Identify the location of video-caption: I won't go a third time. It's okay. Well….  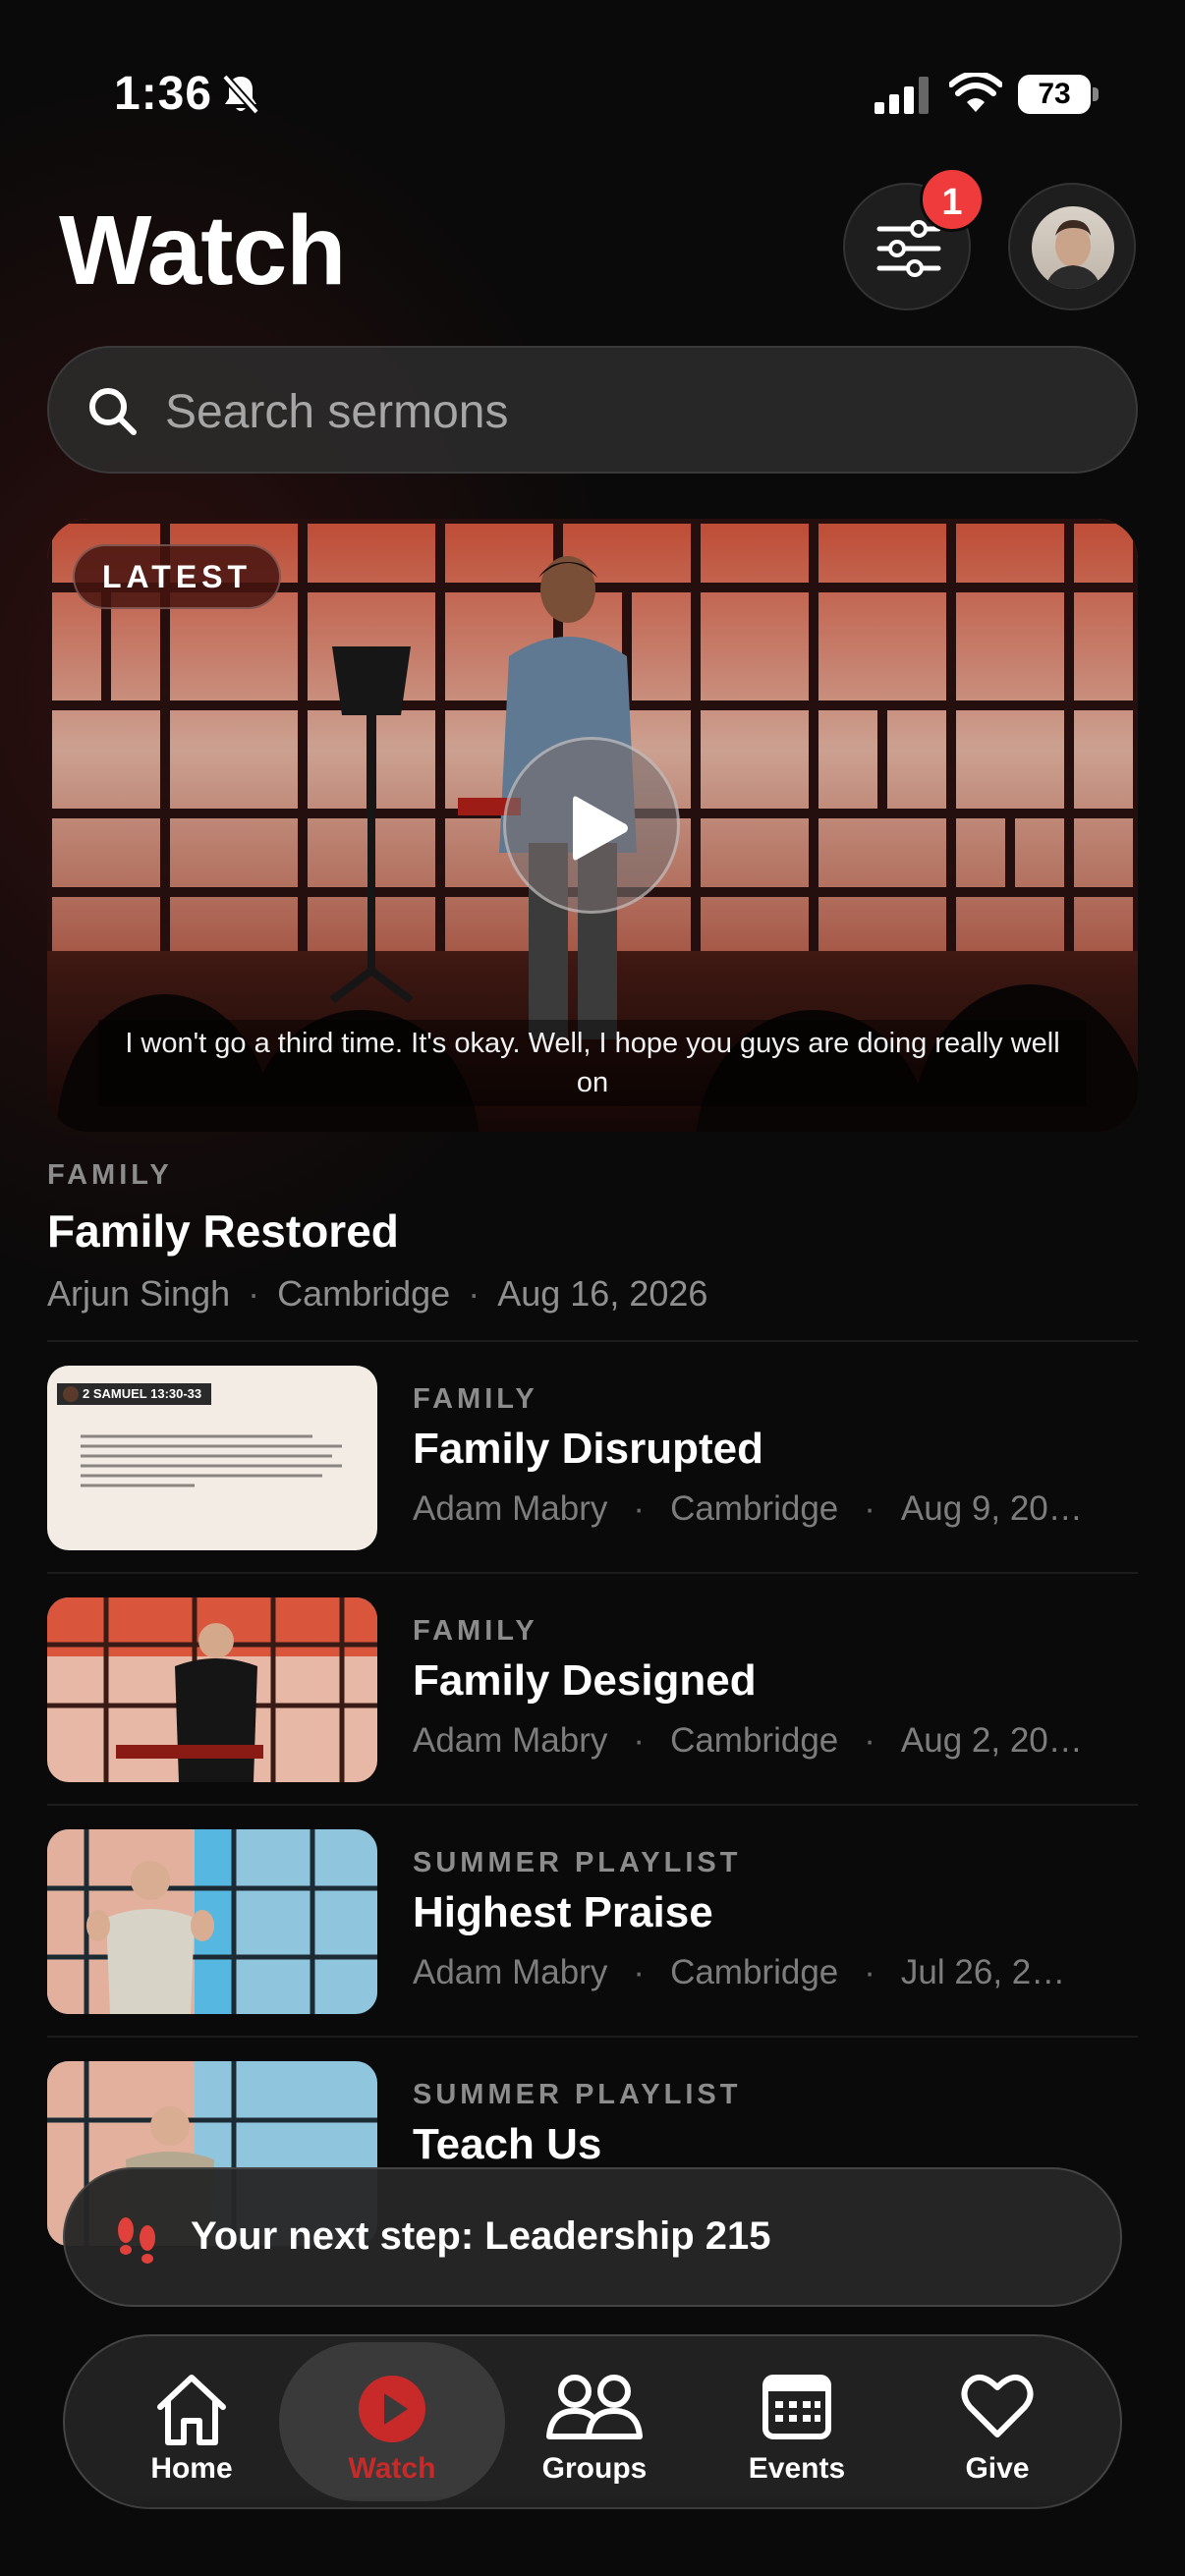
(592, 1063).